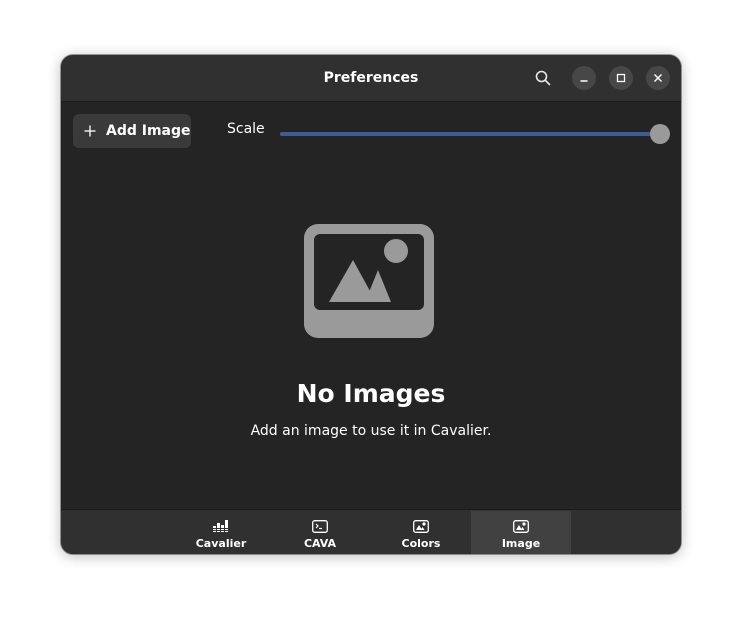 This screenshot has height=622, width=742. I want to click on view-switcher-bar: Cavalier CAVA Colors Image, so click(371, 531).